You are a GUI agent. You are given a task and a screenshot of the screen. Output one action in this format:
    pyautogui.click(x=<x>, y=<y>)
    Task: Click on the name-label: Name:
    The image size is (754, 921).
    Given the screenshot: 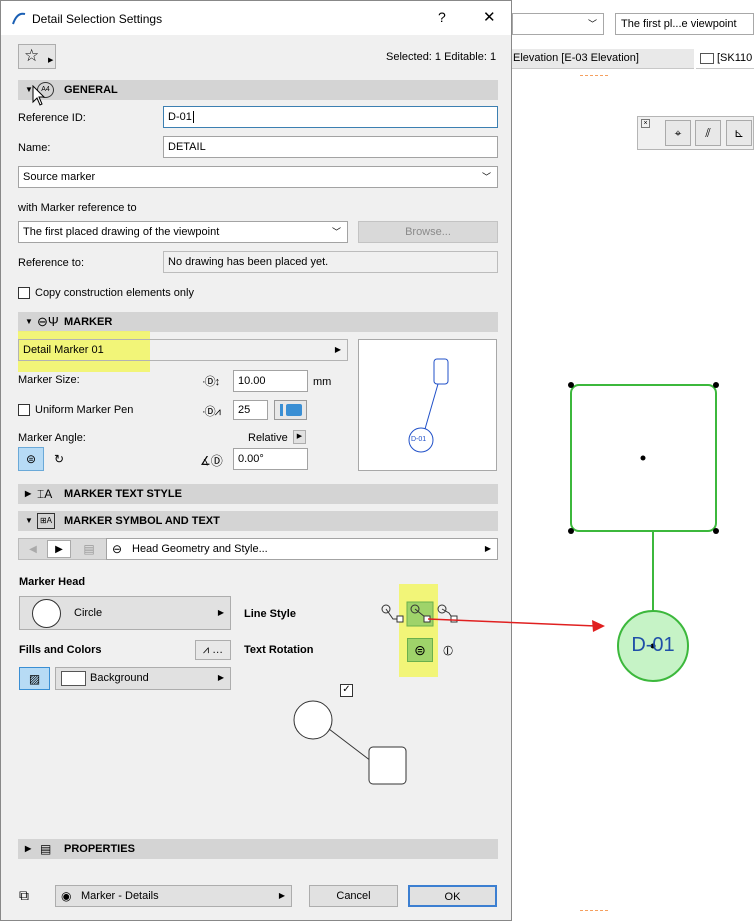 What is the action you would take?
    pyautogui.click(x=34, y=148)
    